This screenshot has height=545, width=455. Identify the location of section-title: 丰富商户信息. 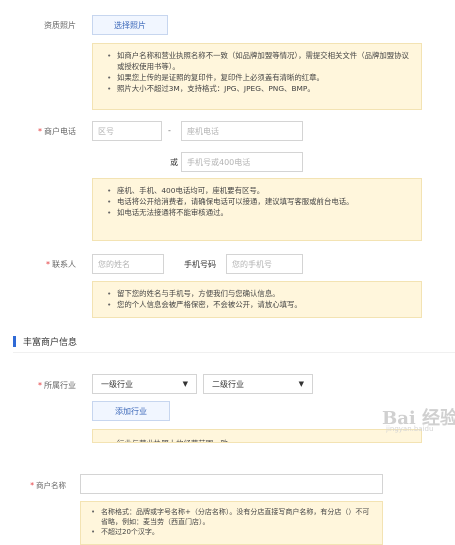
(45, 341).